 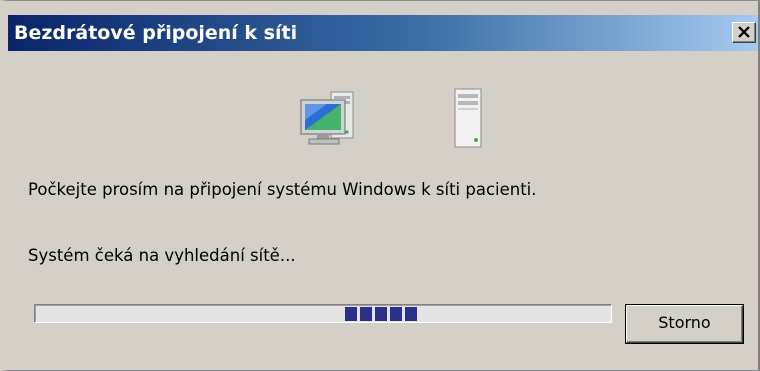 What do you see at coordinates (330, 122) in the screenshot?
I see `computer-icon` at bounding box center [330, 122].